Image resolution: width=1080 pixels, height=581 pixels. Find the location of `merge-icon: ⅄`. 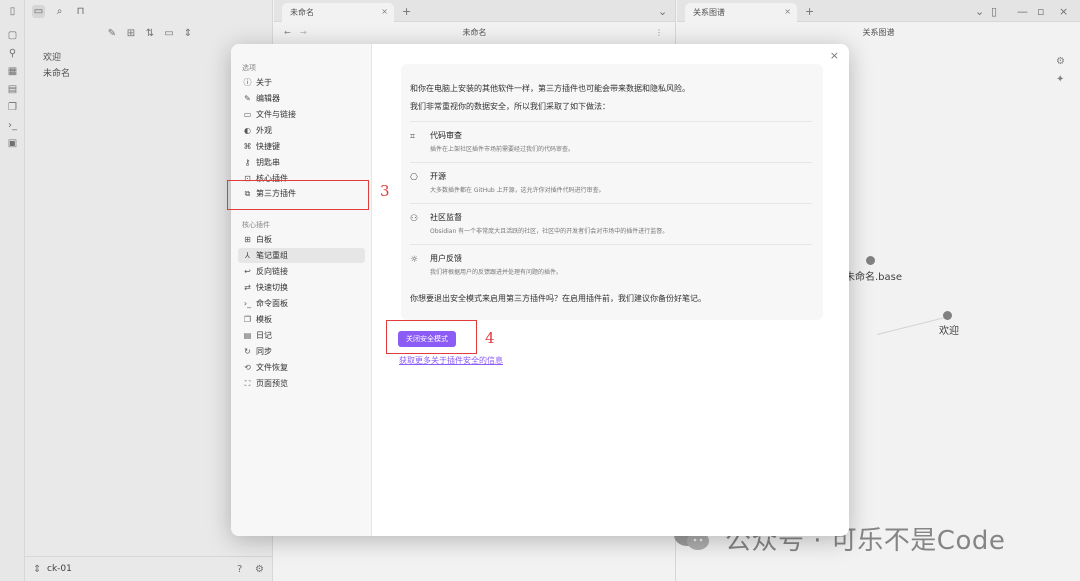

merge-icon: ⅄ is located at coordinates (247, 255).